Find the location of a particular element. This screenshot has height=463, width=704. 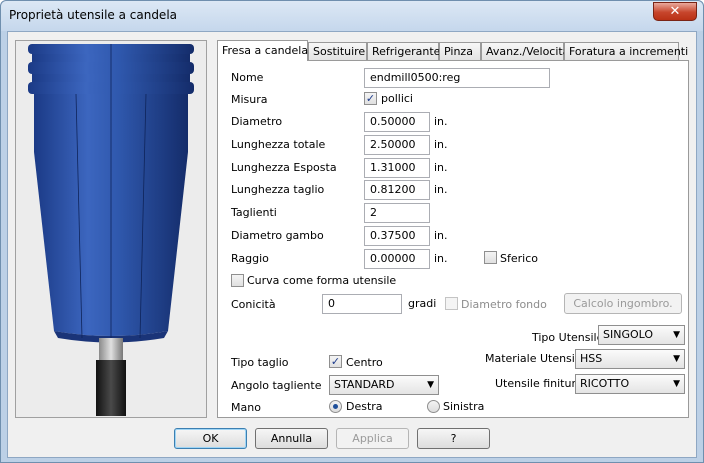

angolo-tagliente-value: STANDARD is located at coordinates (364, 384).